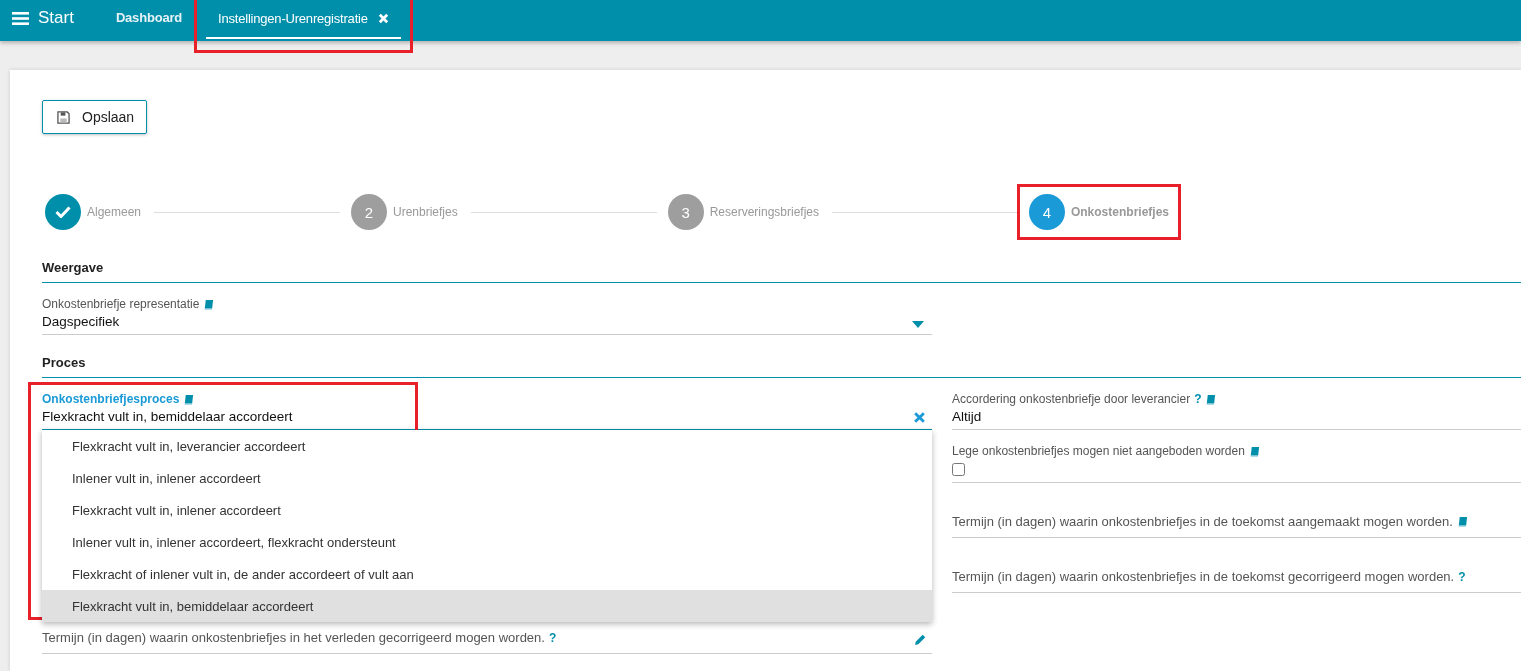  Describe the element at coordinates (781, 256) in the screenshot. I see `section-heading: Weergave` at that location.